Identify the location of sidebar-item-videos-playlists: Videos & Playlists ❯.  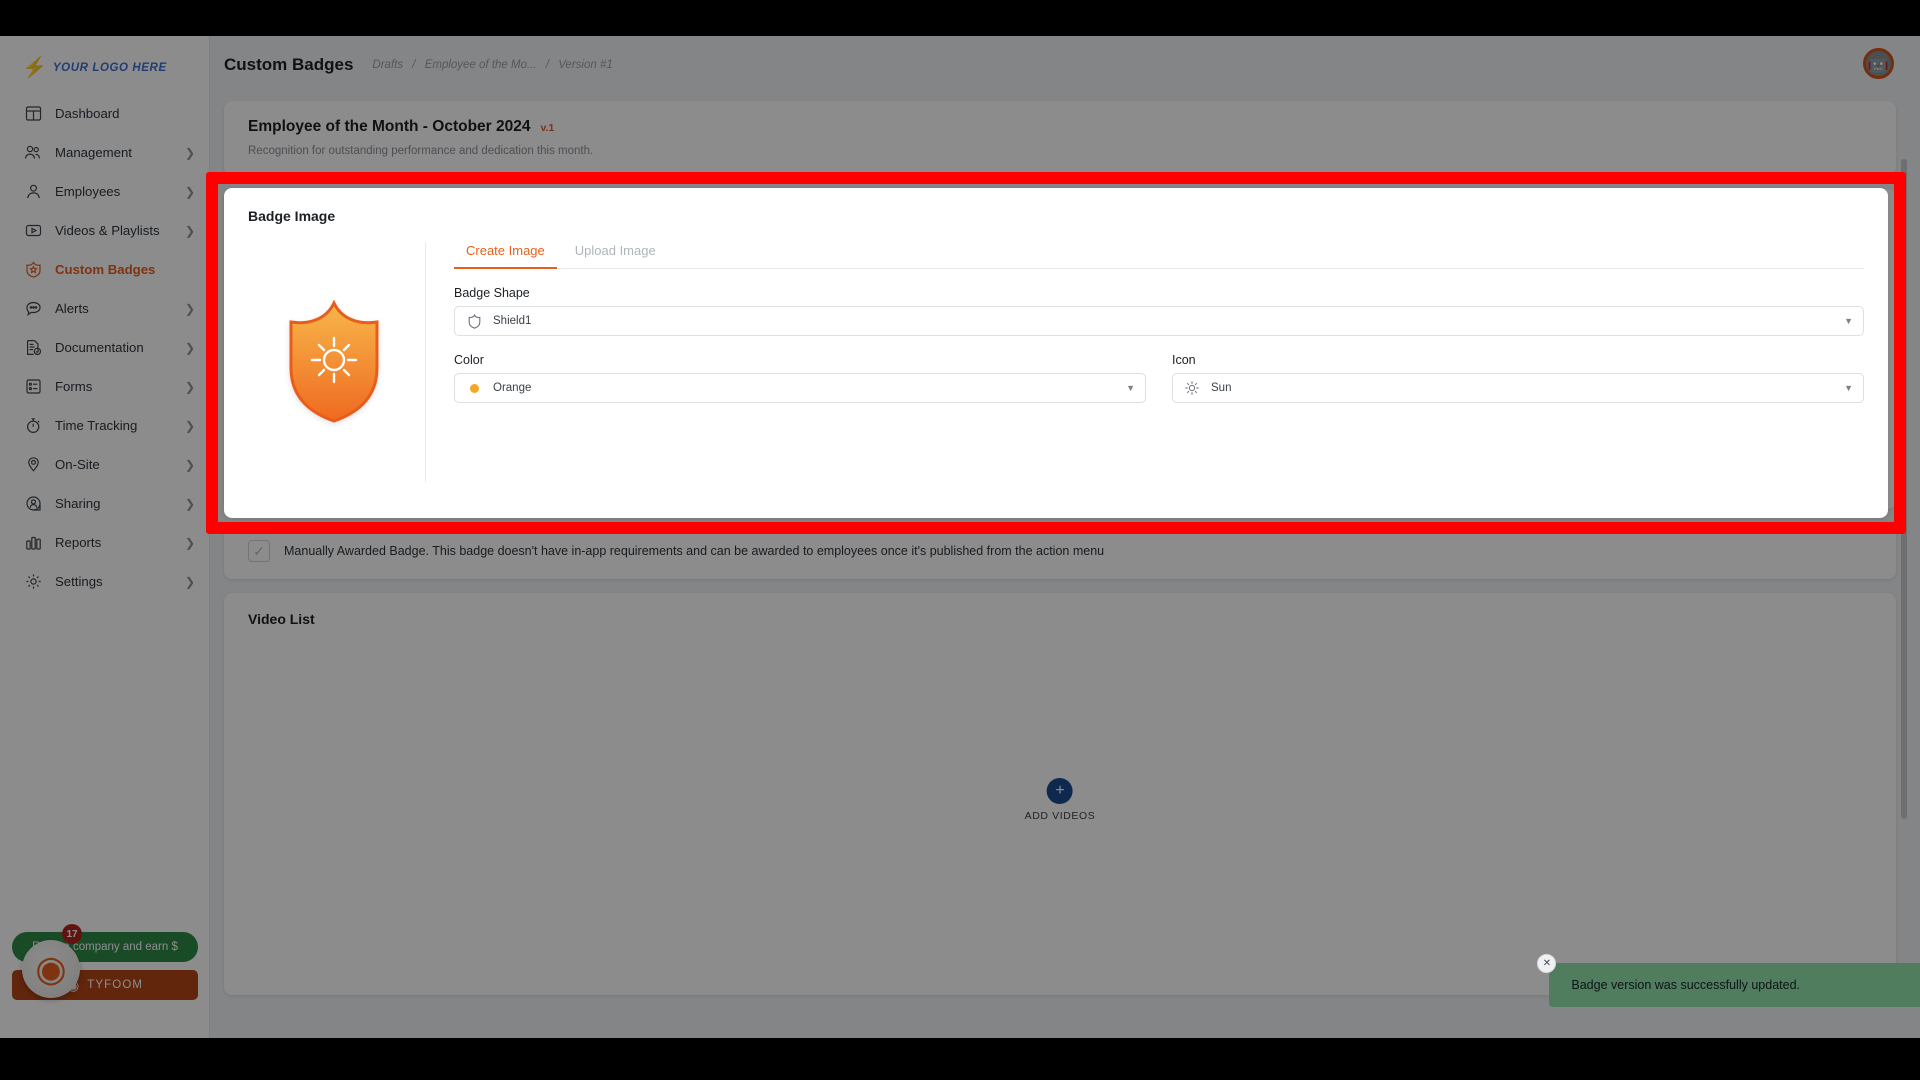
(104, 230).